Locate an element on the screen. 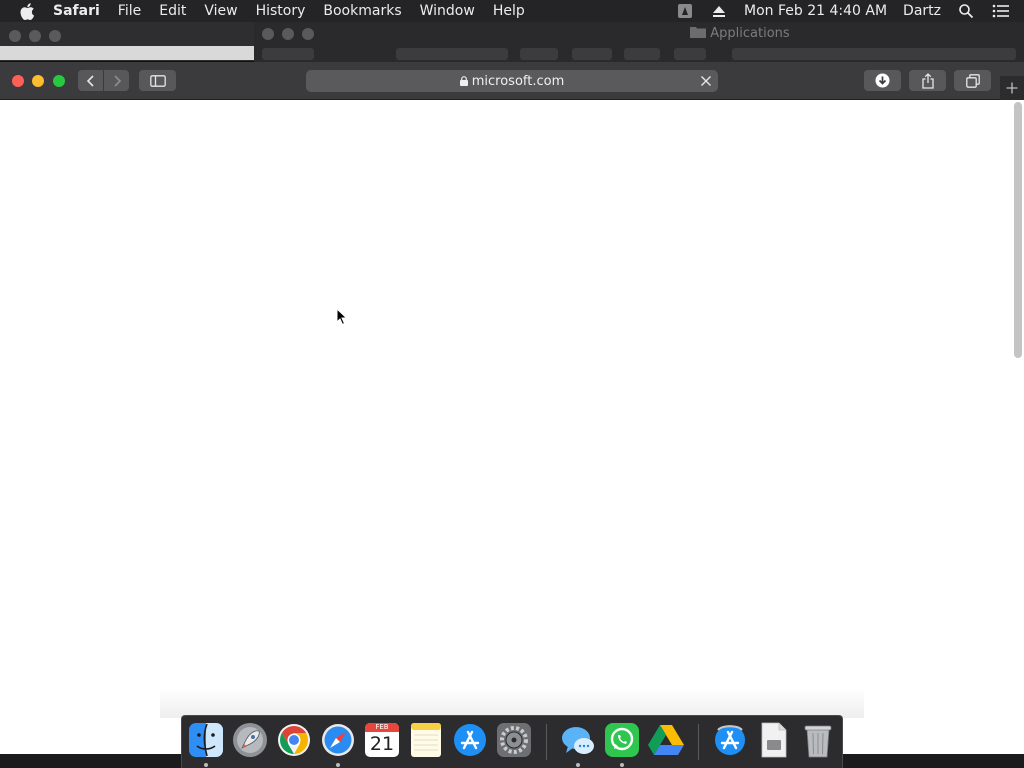 The width and height of the screenshot is (1024, 768). minimize-button is located at coordinates (38, 81).